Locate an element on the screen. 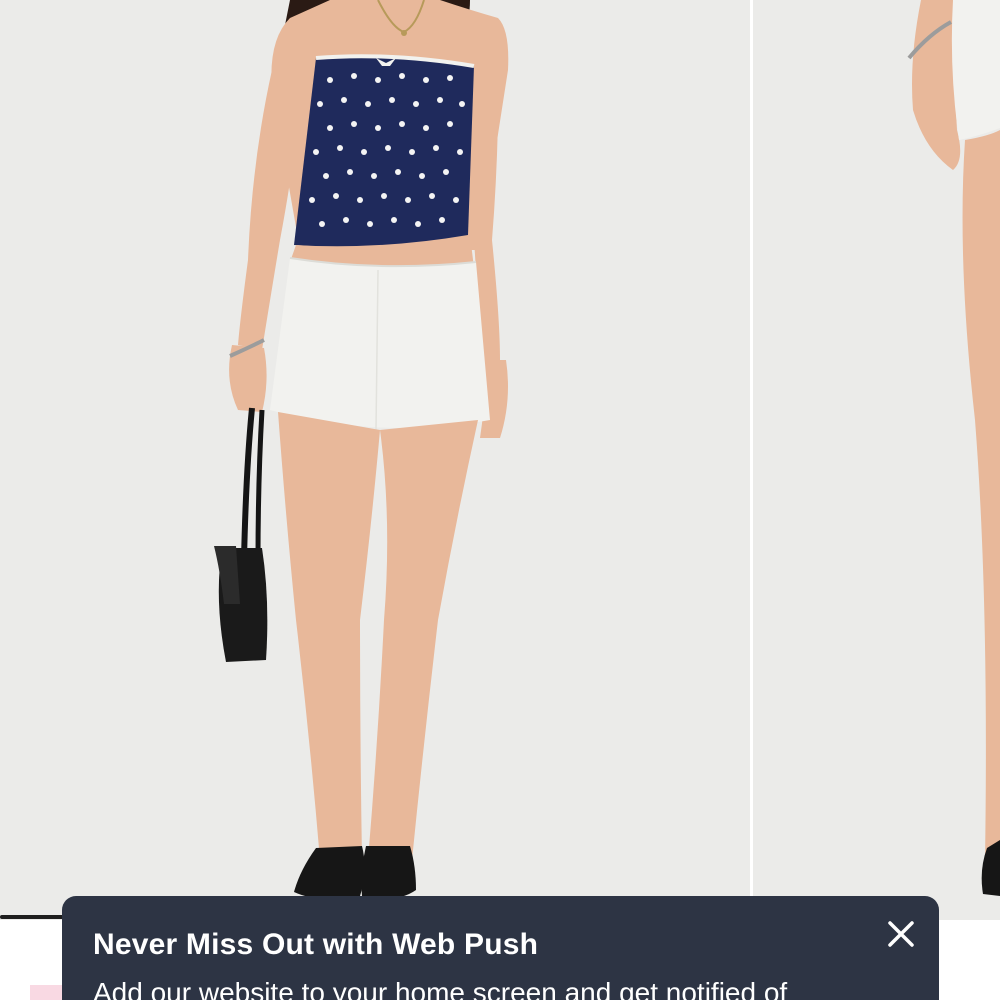 The height and width of the screenshot is (1000, 1000). close-button is located at coordinates (901, 934).